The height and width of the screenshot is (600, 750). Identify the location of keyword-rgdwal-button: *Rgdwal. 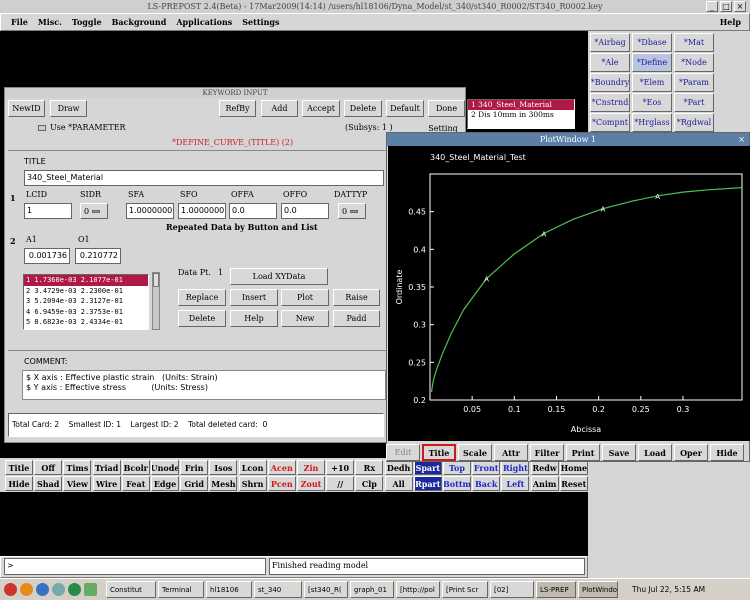
(694, 122).